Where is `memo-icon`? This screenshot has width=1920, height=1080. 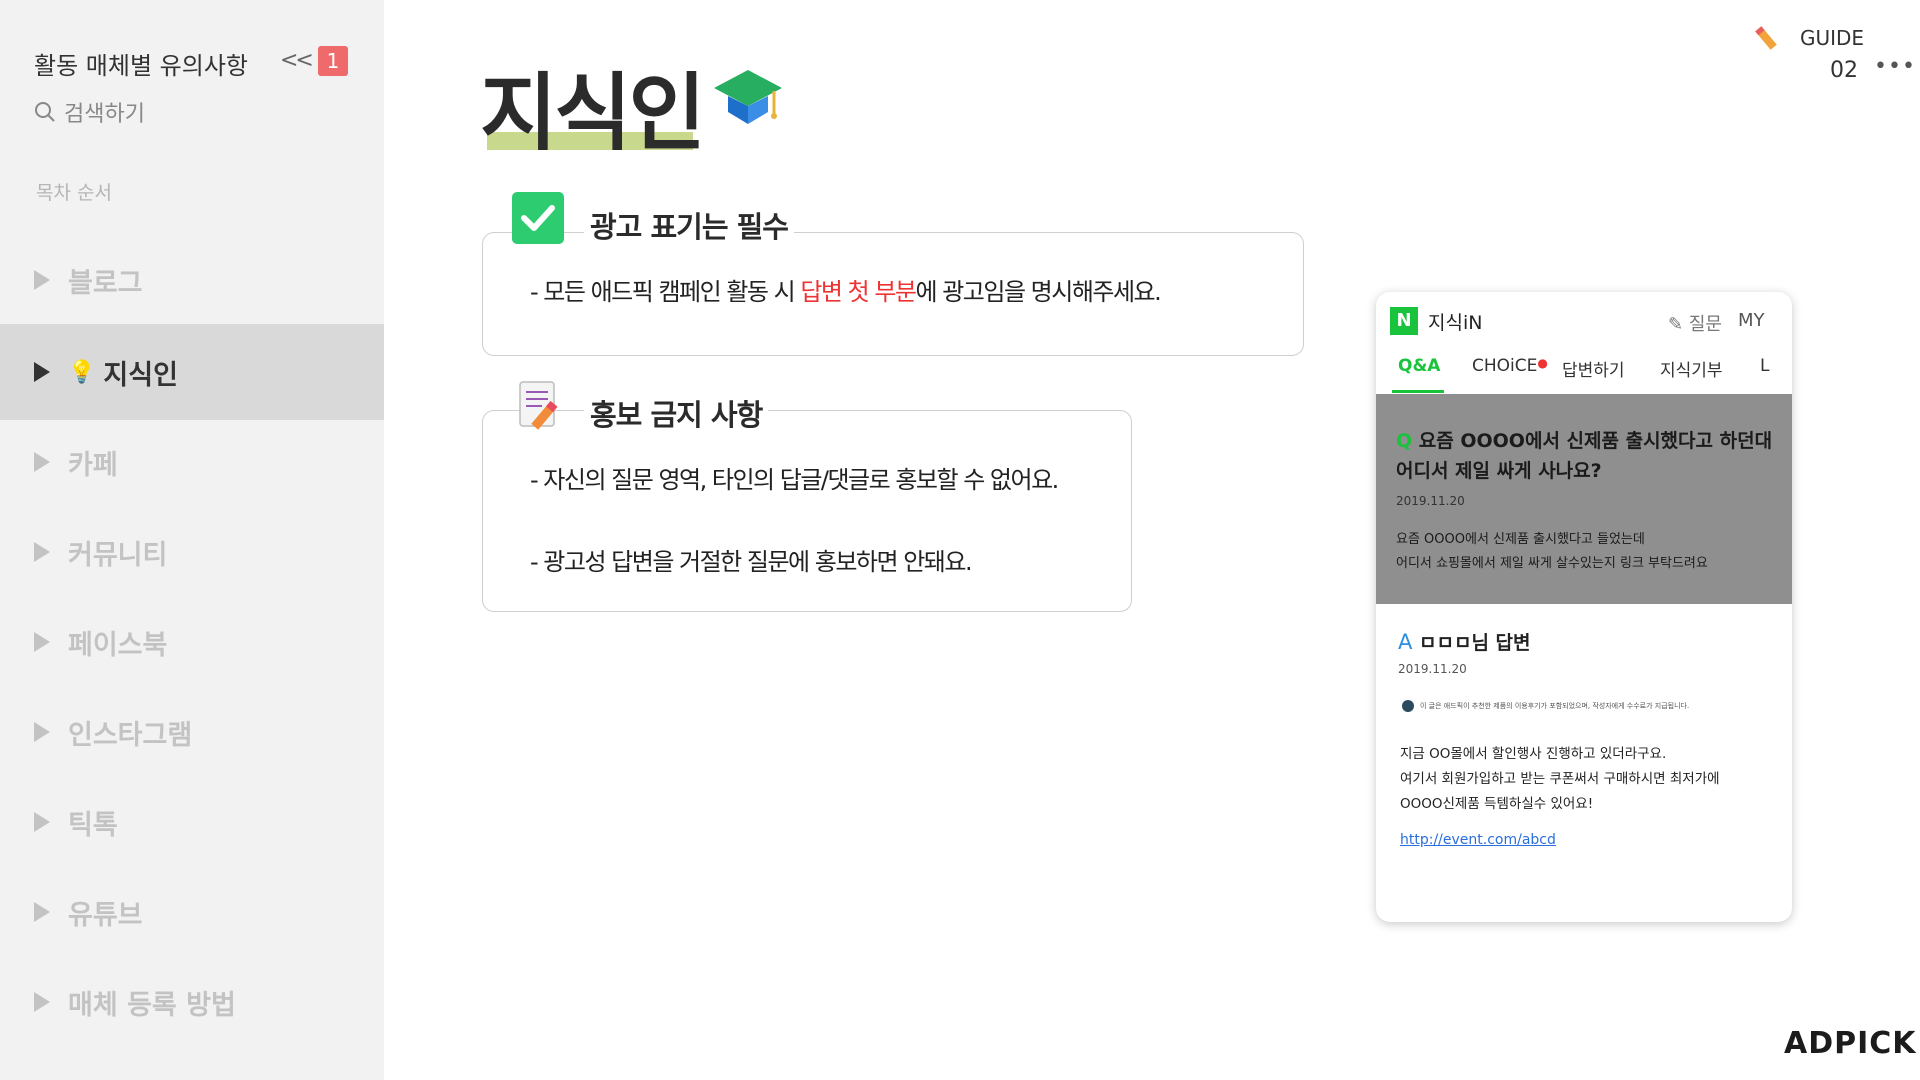 memo-icon is located at coordinates (538, 405).